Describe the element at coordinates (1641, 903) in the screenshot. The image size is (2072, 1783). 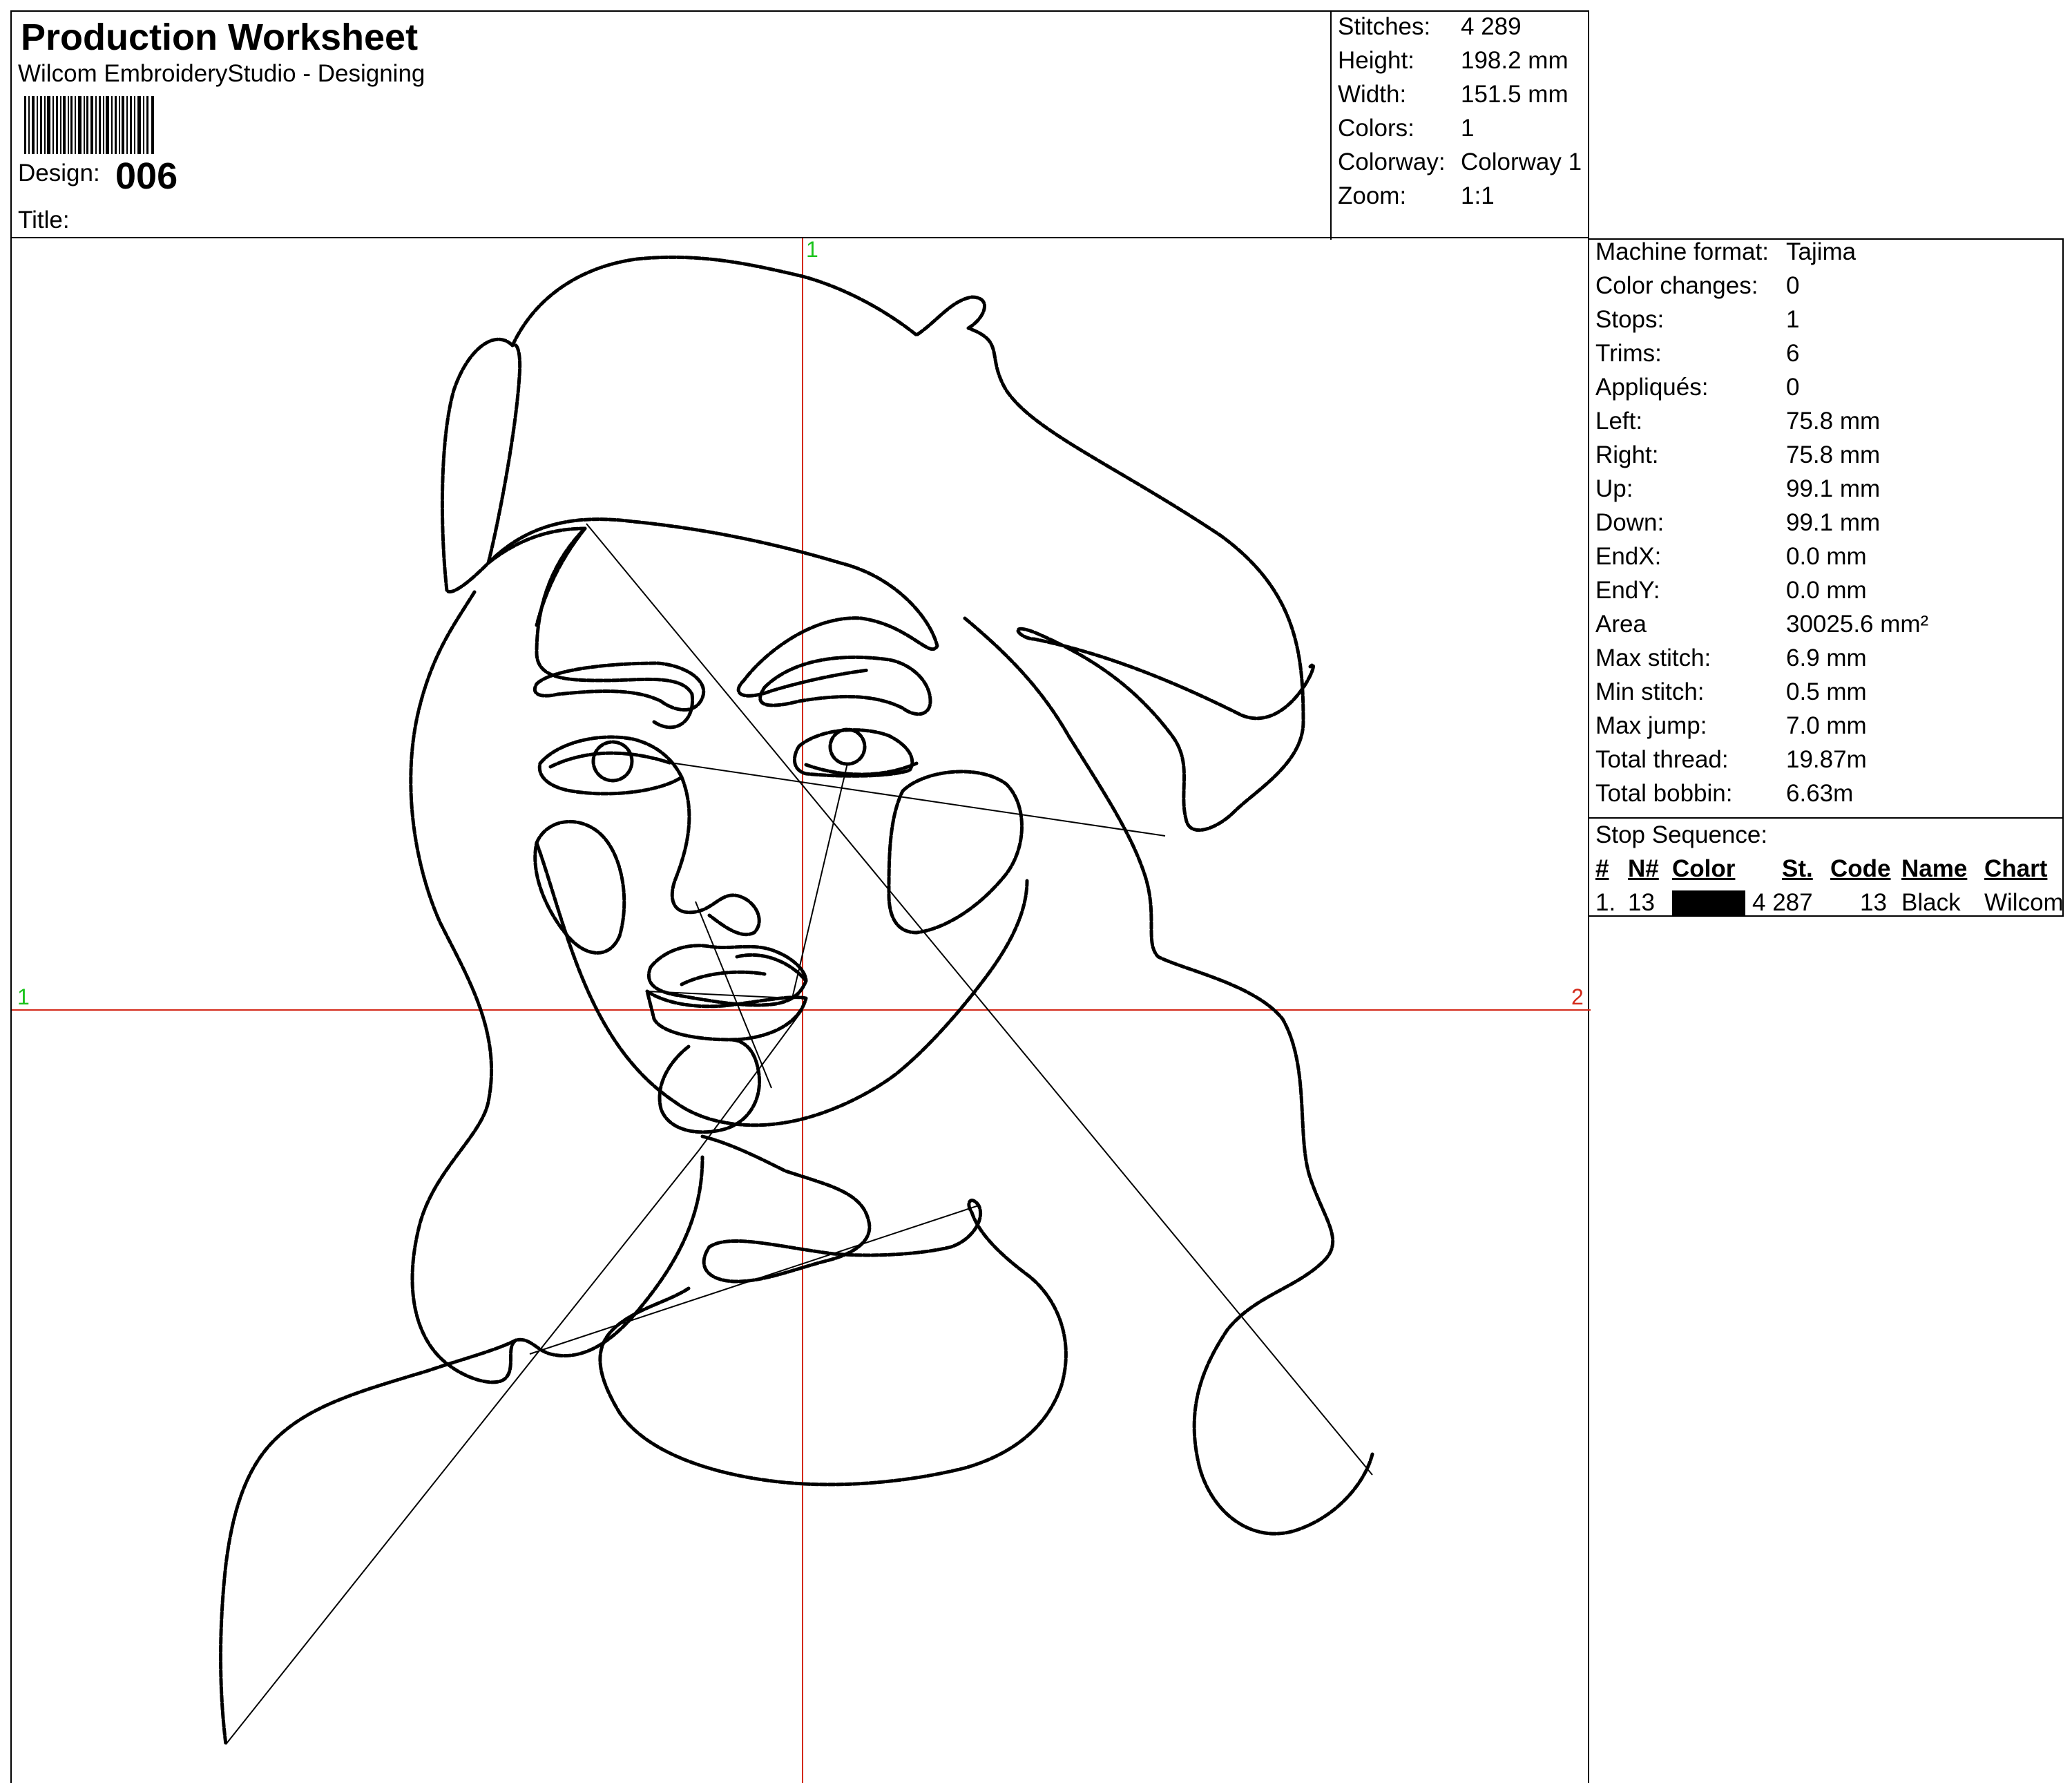
I see `row-needle: 13` at that location.